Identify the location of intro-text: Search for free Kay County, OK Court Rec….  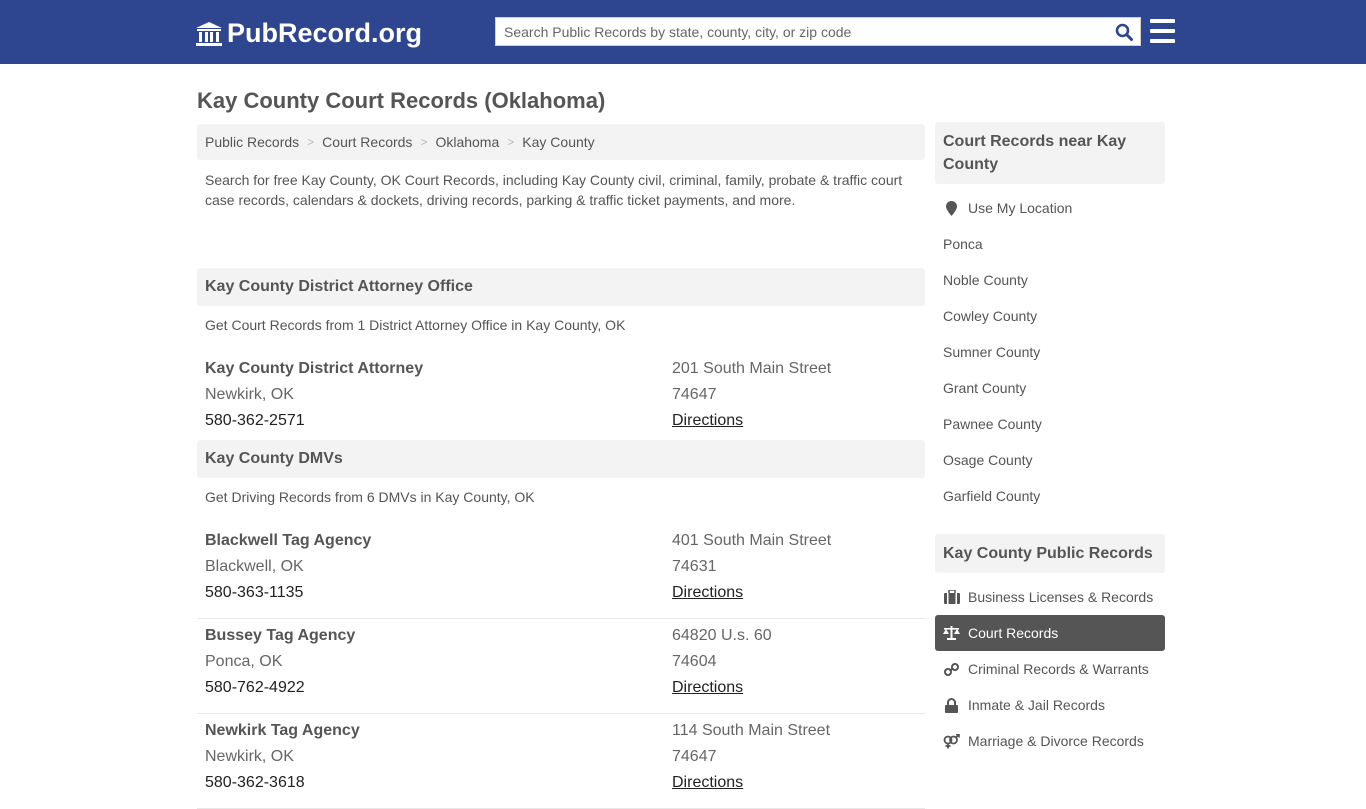
(554, 190).